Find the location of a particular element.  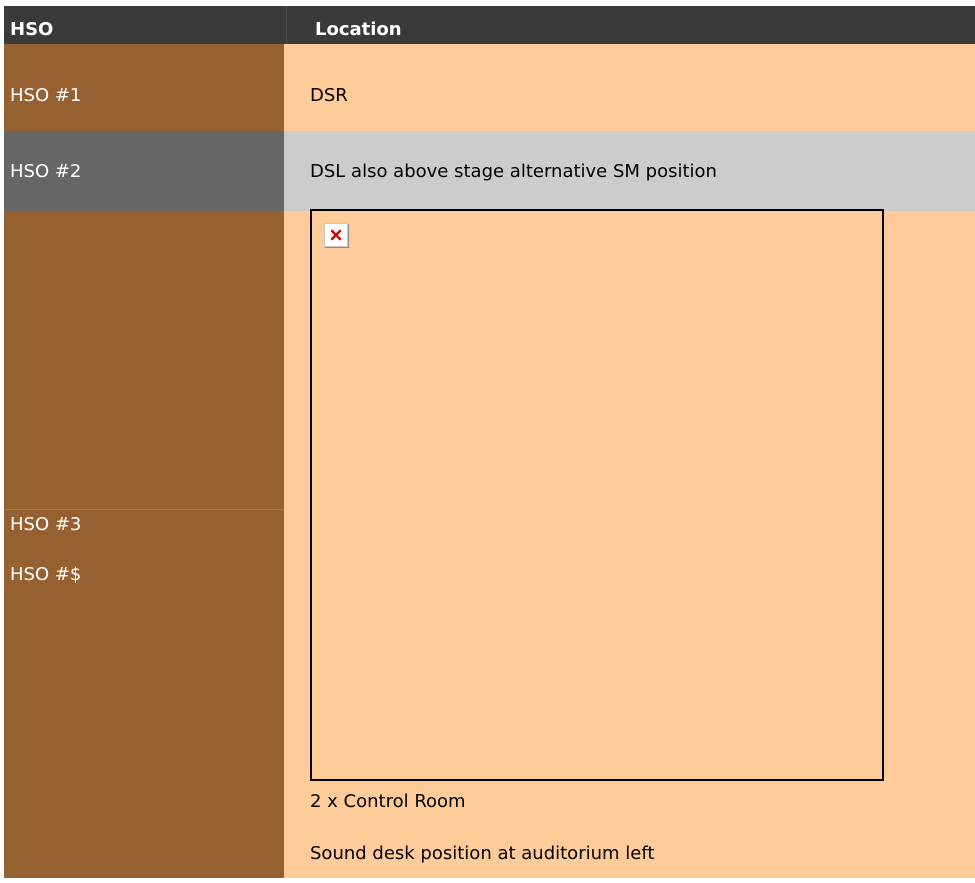

row-divider is located at coordinates (144, 509).